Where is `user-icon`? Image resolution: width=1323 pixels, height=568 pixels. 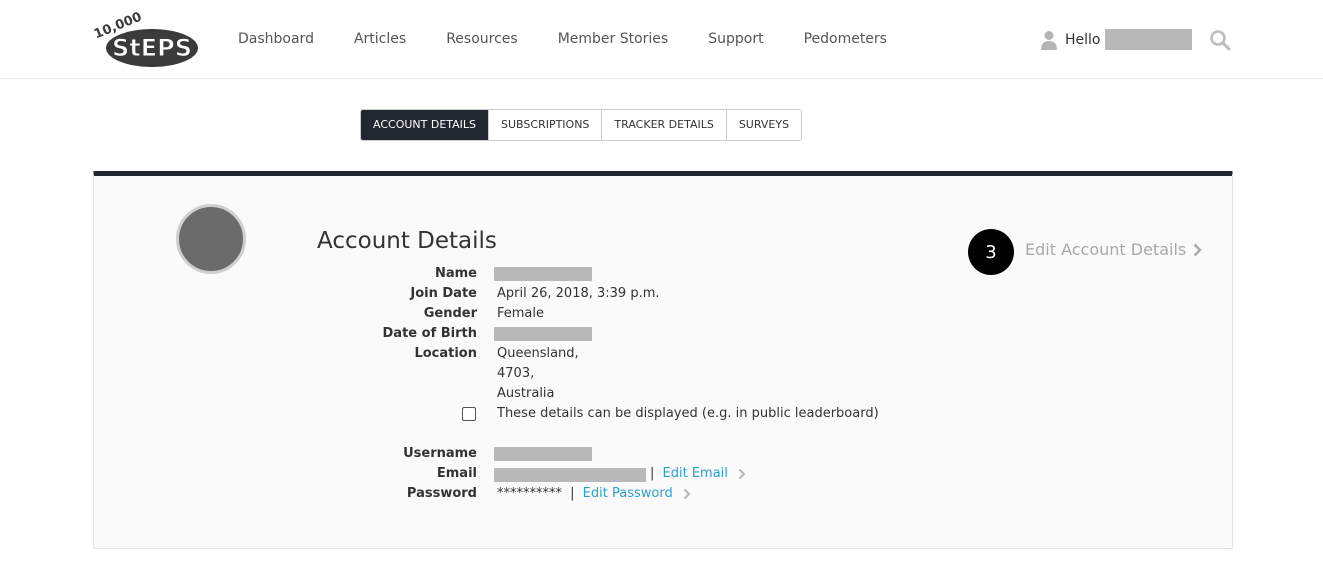 user-icon is located at coordinates (1049, 40).